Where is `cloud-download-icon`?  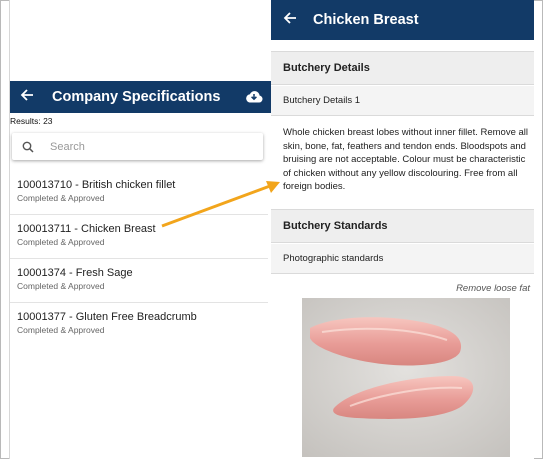
cloud-download-icon is located at coordinates (254, 96).